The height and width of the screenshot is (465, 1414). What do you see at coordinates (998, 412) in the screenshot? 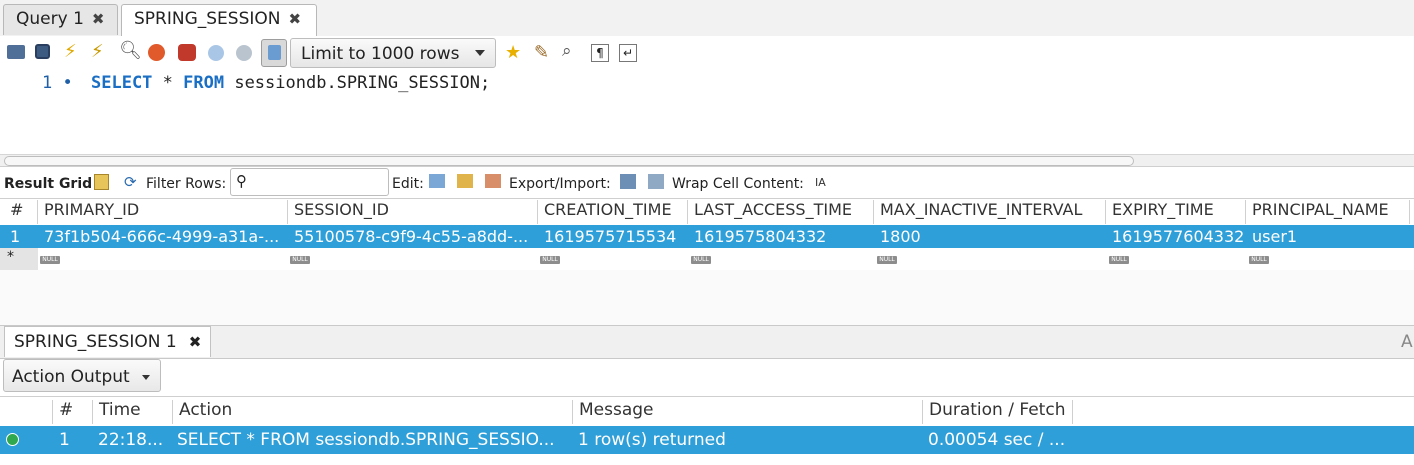
I see `column-header: Duration / Fetch` at bounding box center [998, 412].